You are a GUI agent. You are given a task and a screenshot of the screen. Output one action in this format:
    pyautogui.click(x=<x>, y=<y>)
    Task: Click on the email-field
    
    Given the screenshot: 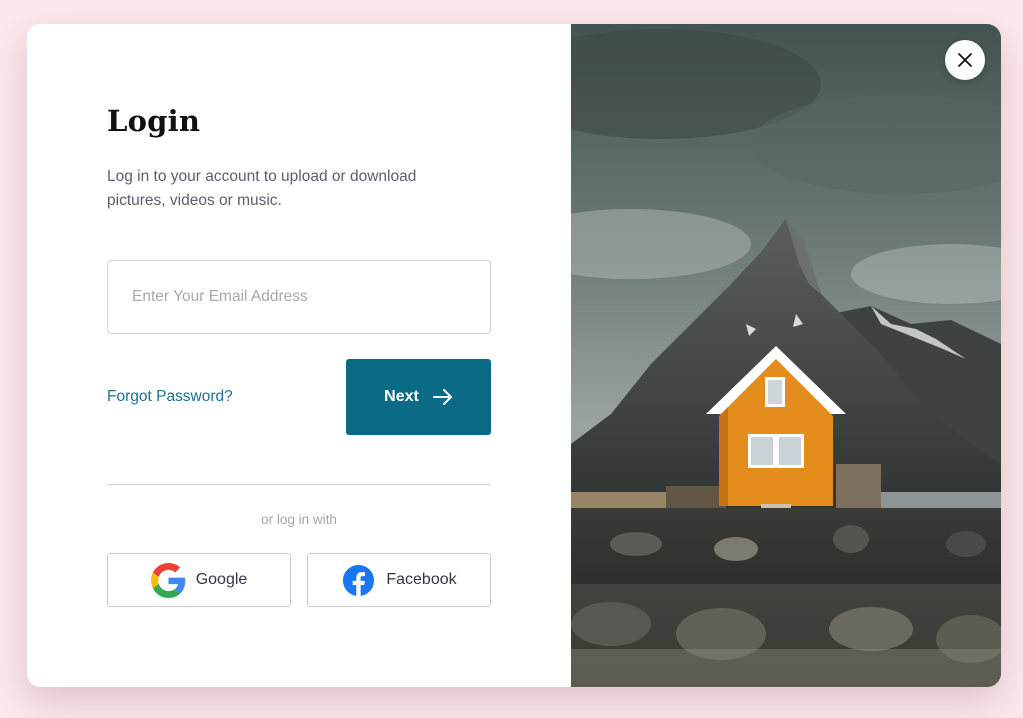 What is the action you would take?
    pyautogui.click(x=299, y=297)
    